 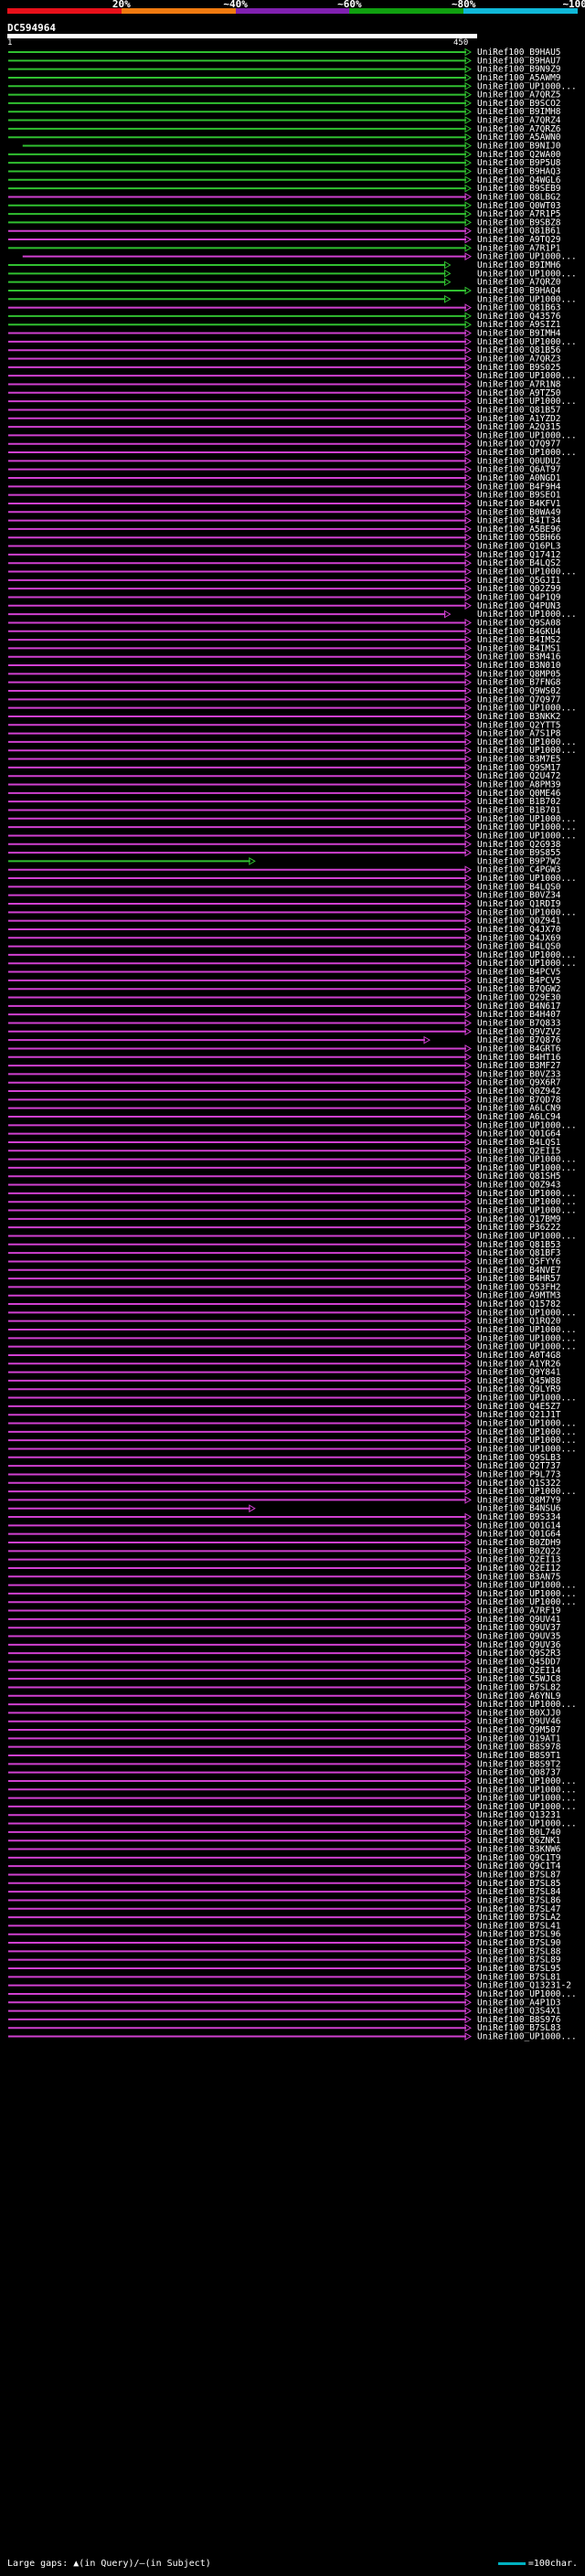 What do you see at coordinates (178, 2564) in the screenshot?
I see `gaps-subject-text: (in Subject)` at bounding box center [178, 2564].